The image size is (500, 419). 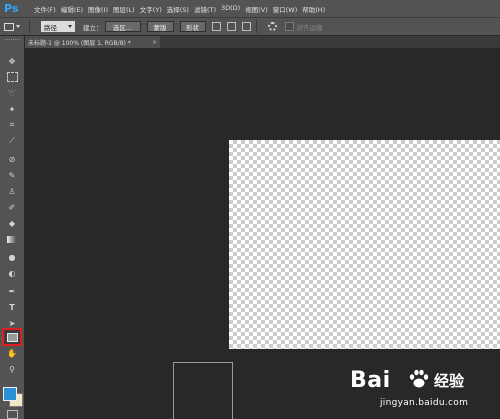 I want to click on blur-tool-icon: ●, so click(x=12, y=257).